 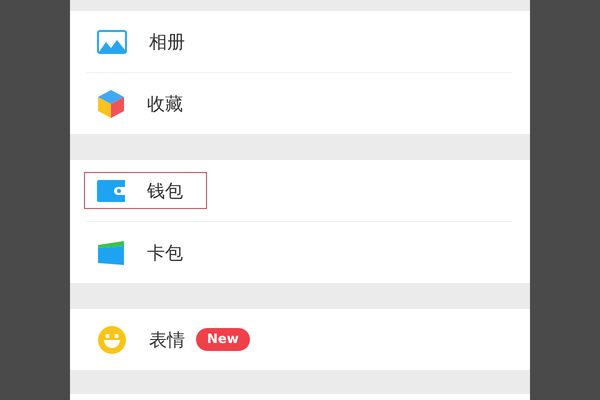 I want to click on card-icon, so click(x=111, y=253).